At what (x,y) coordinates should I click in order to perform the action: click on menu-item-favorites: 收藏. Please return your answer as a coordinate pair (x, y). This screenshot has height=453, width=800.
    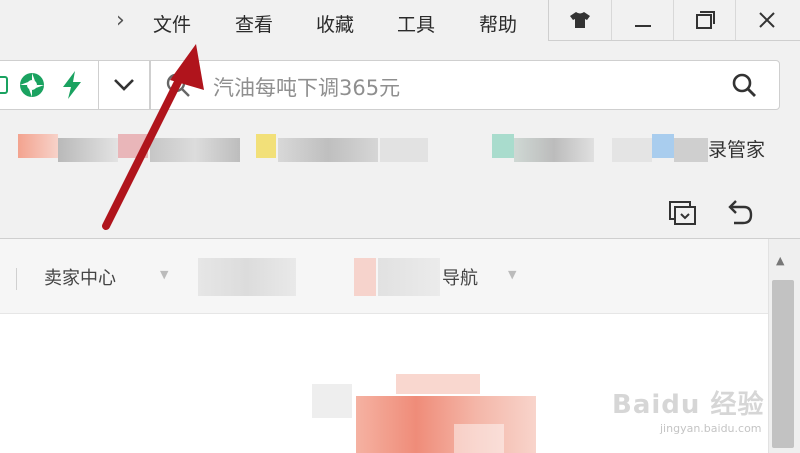
    Looking at the image, I should click on (335, 23).